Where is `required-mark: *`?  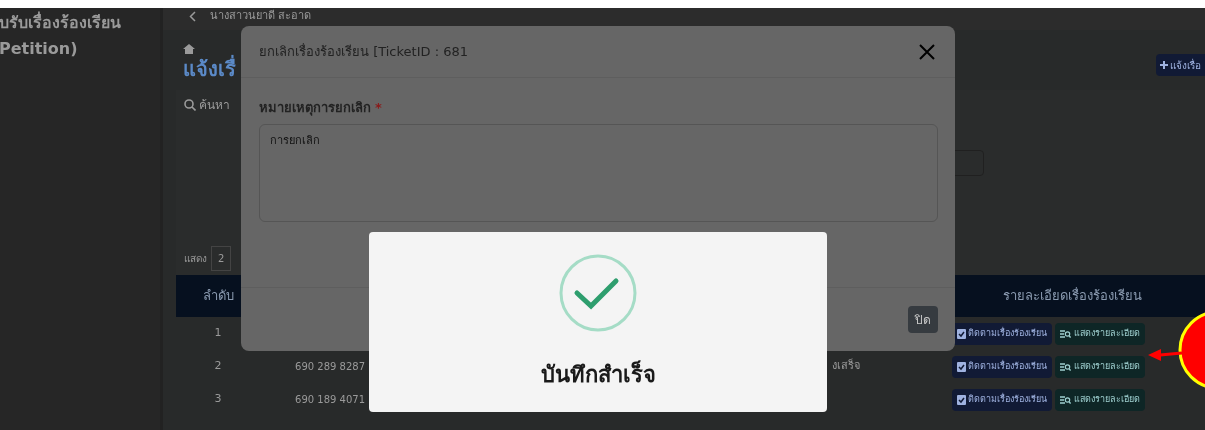 required-mark: * is located at coordinates (378, 108).